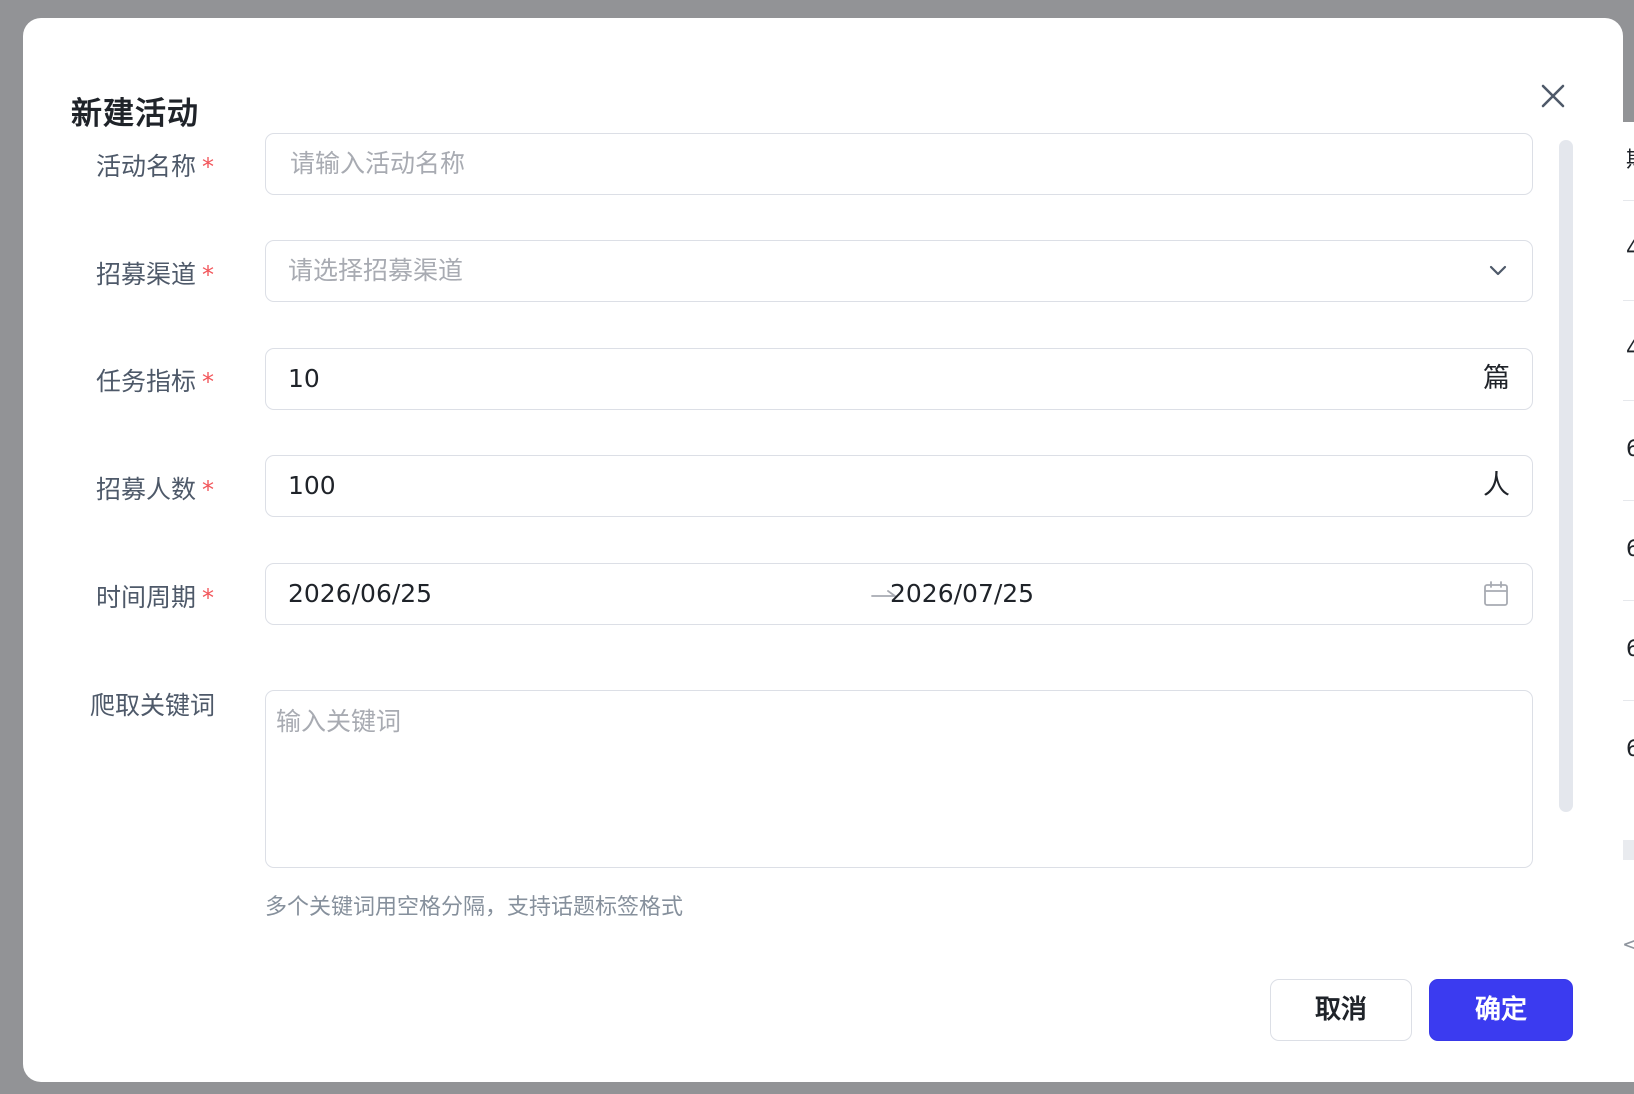 This screenshot has height=1094, width=1634. What do you see at coordinates (899, 164) in the screenshot?
I see `activity-name-input: 请输入活动名称` at bounding box center [899, 164].